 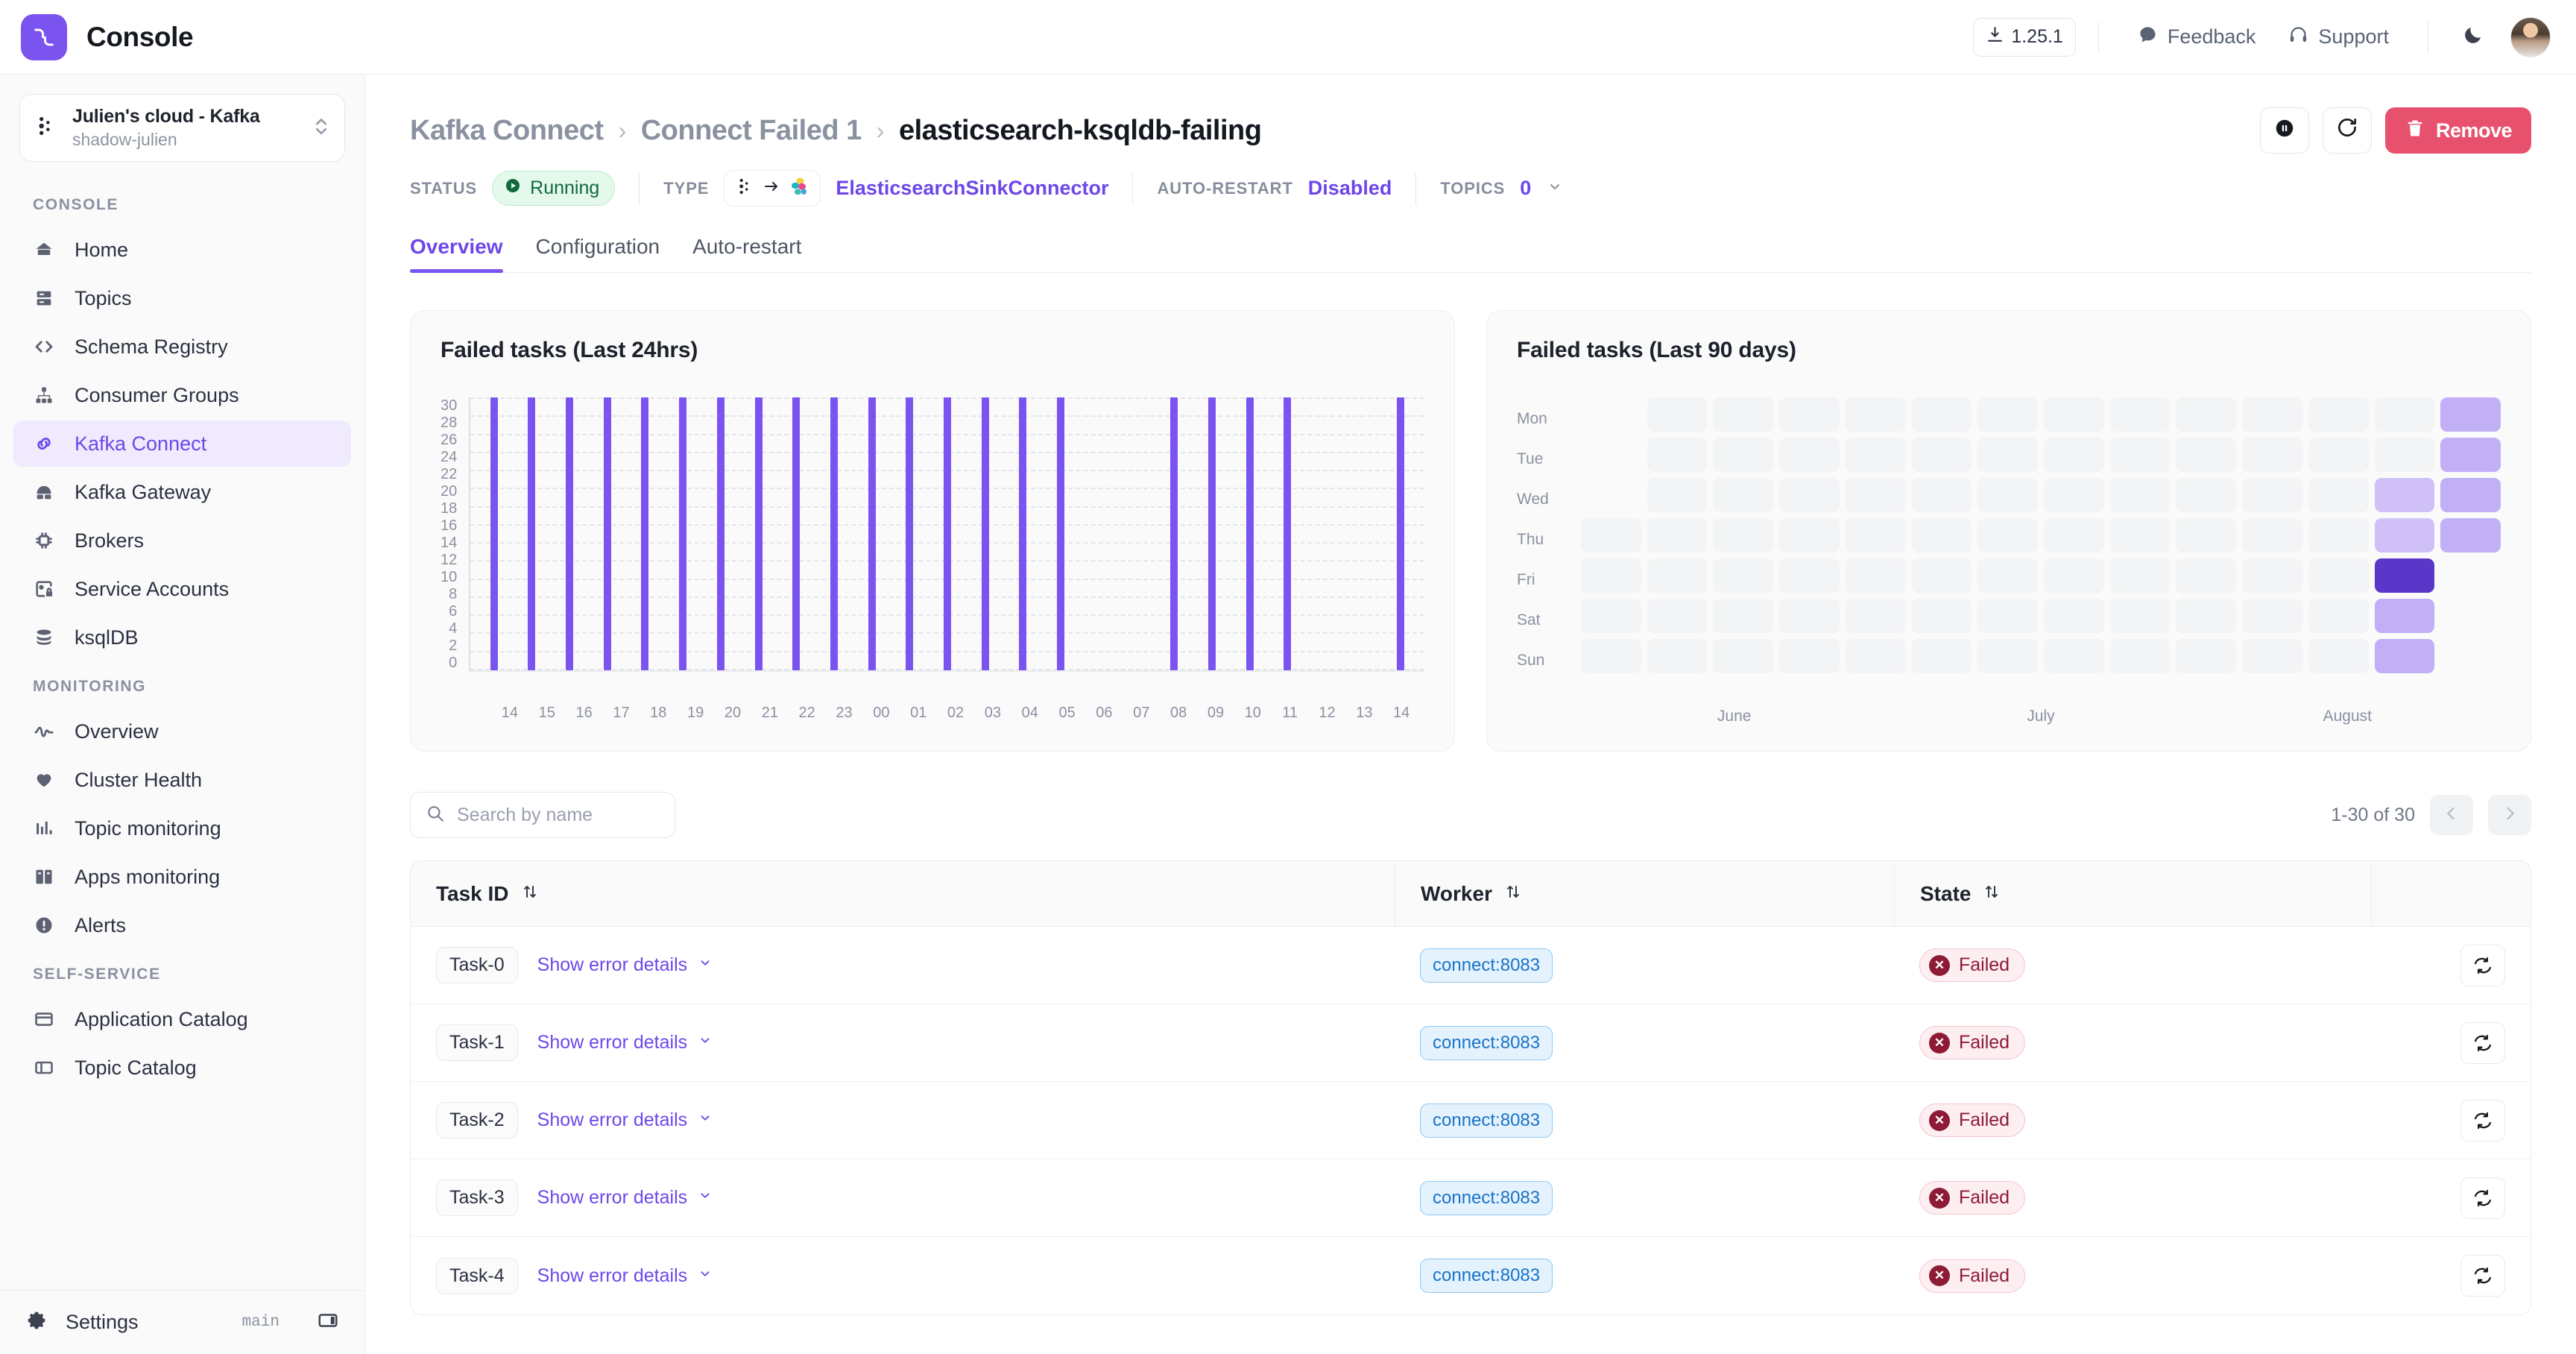 What do you see at coordinates (1487, 1120) in the screenshot?
I see `worker-chip: connect:8083` at bounding box center [1487, 1120].